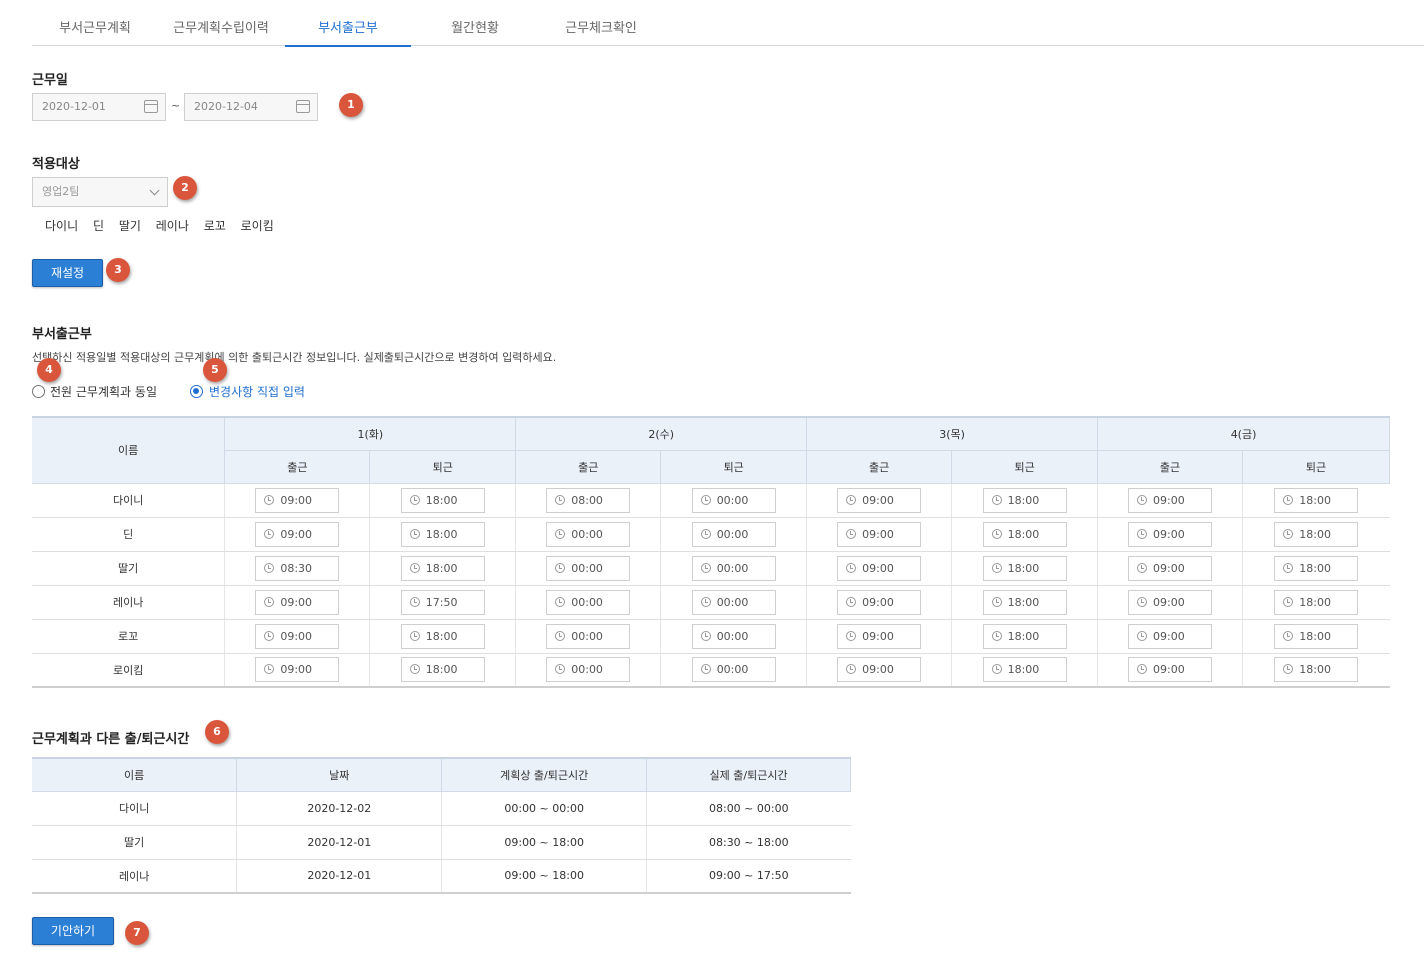  I want to click on radio-button-checked, so click(196, 391).